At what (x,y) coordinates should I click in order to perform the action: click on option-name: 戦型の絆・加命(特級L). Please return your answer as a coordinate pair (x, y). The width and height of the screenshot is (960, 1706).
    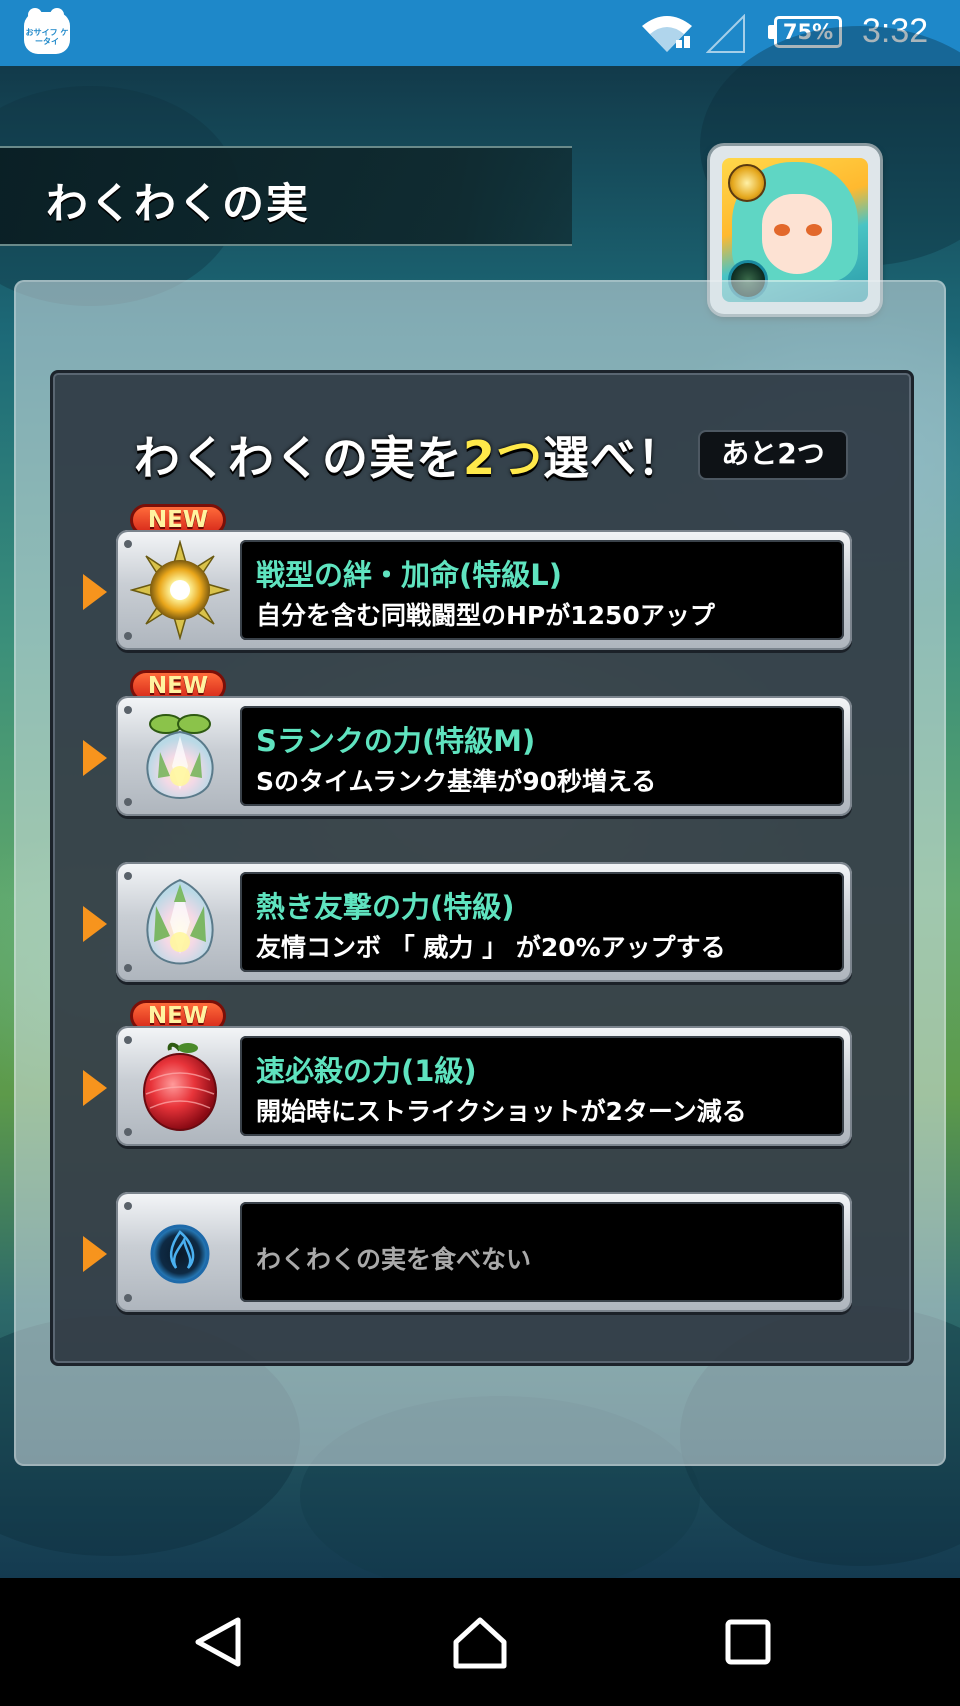
    Looking at the image, I should click on (409, 575).